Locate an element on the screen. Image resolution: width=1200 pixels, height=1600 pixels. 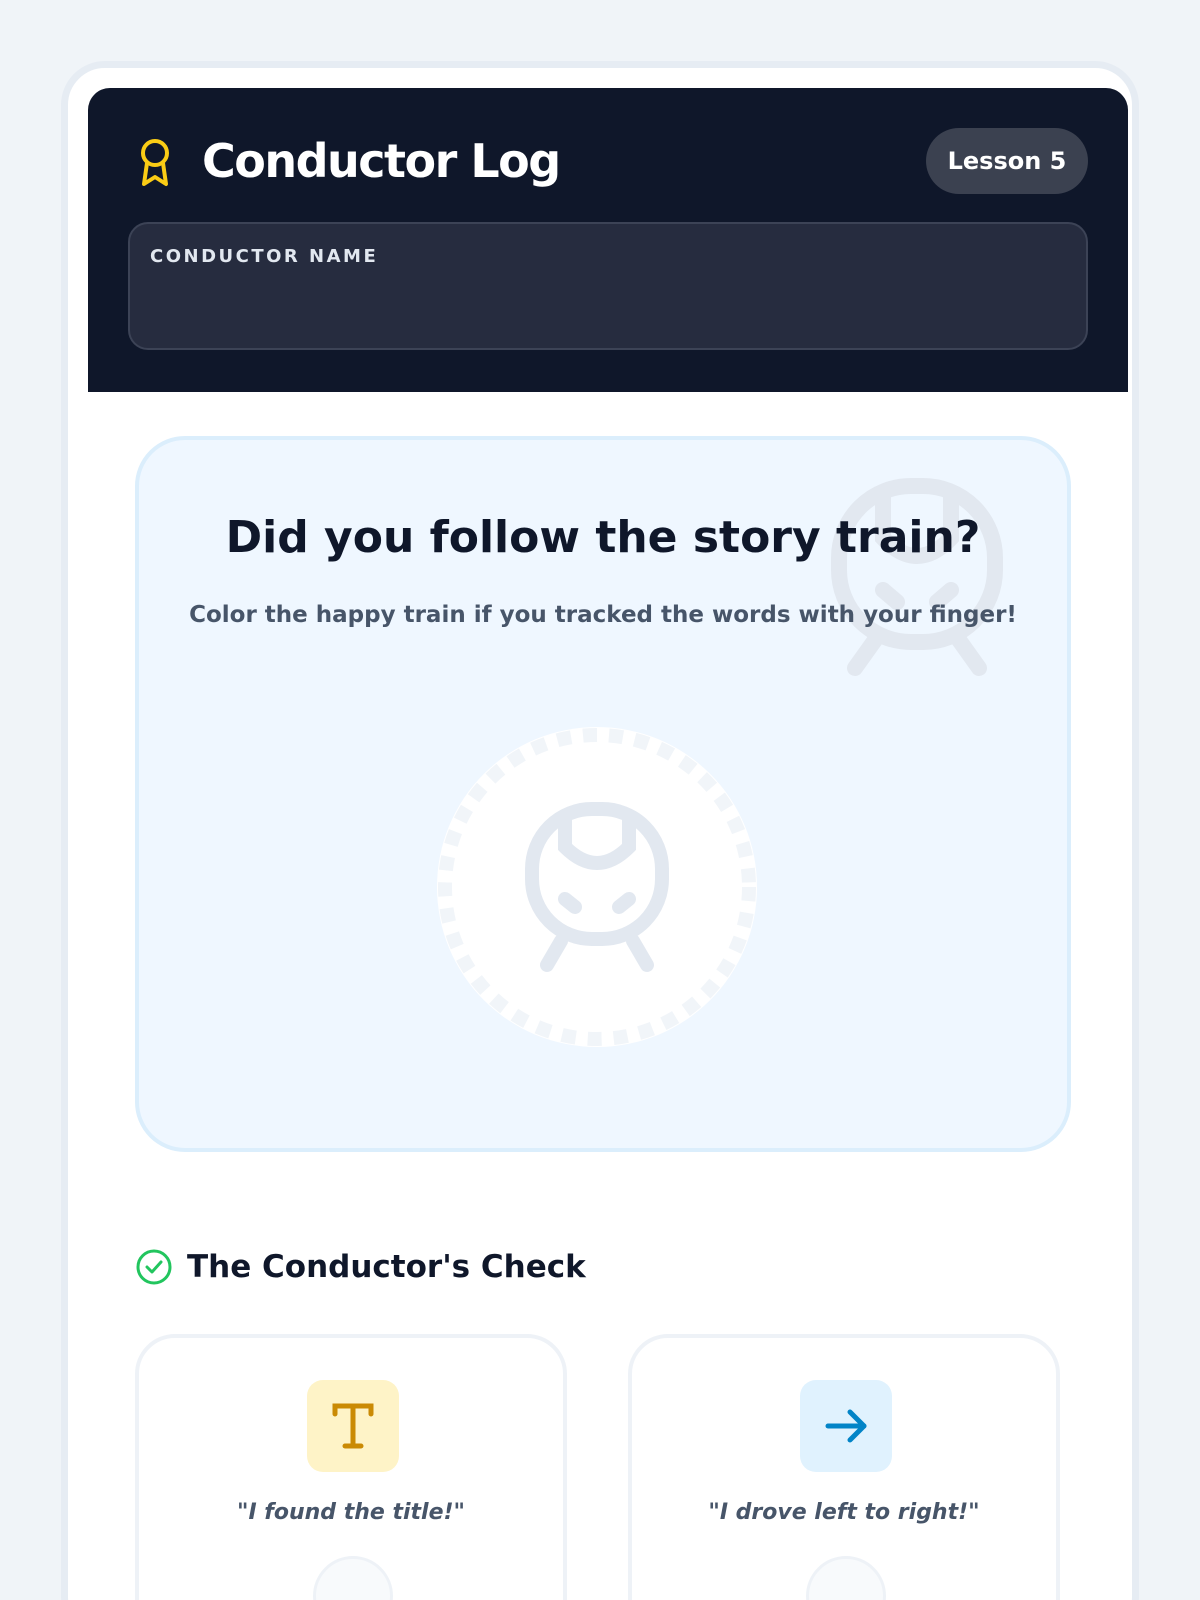
conductor-name-input is located at coordinates (608, 307).